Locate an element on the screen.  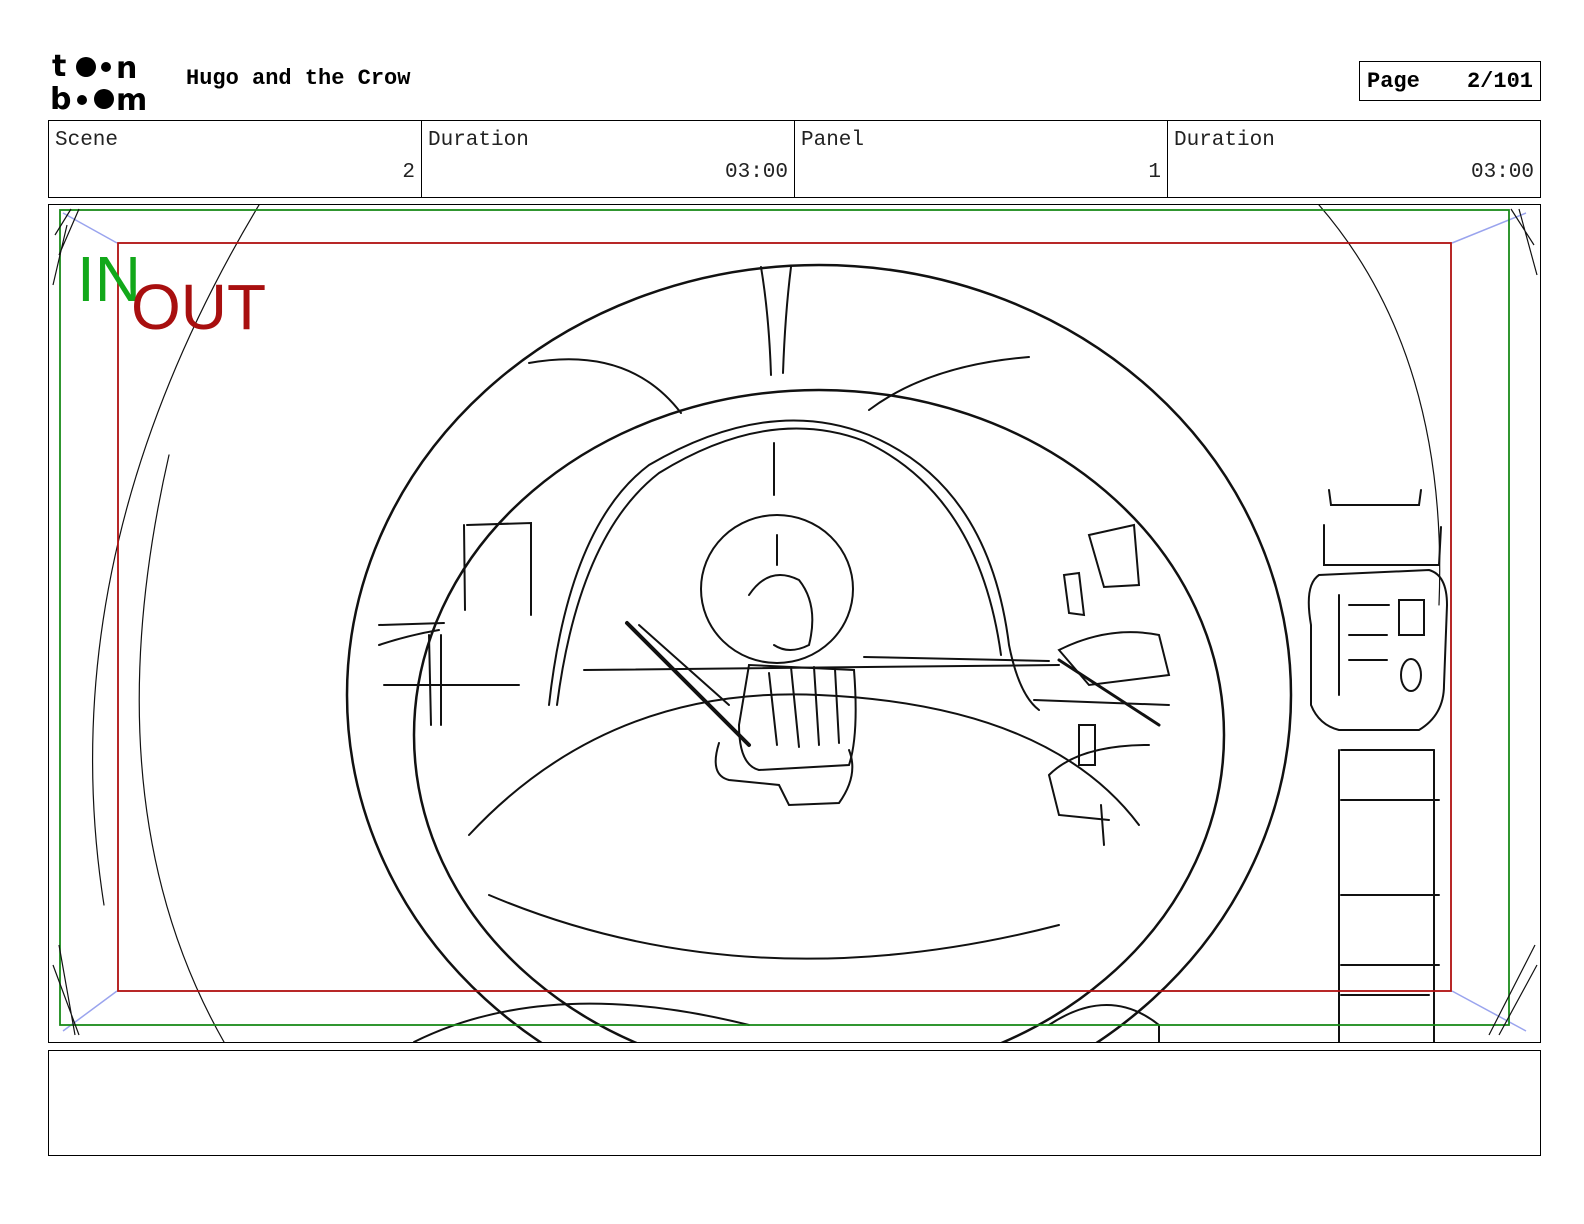
panel-label: Panel is located at coordinates (833, 140).